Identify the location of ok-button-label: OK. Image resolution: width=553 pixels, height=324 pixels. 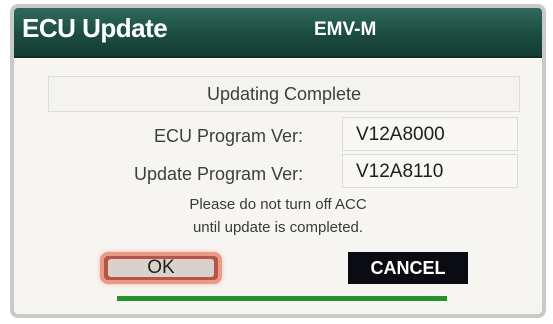
(161, 267).